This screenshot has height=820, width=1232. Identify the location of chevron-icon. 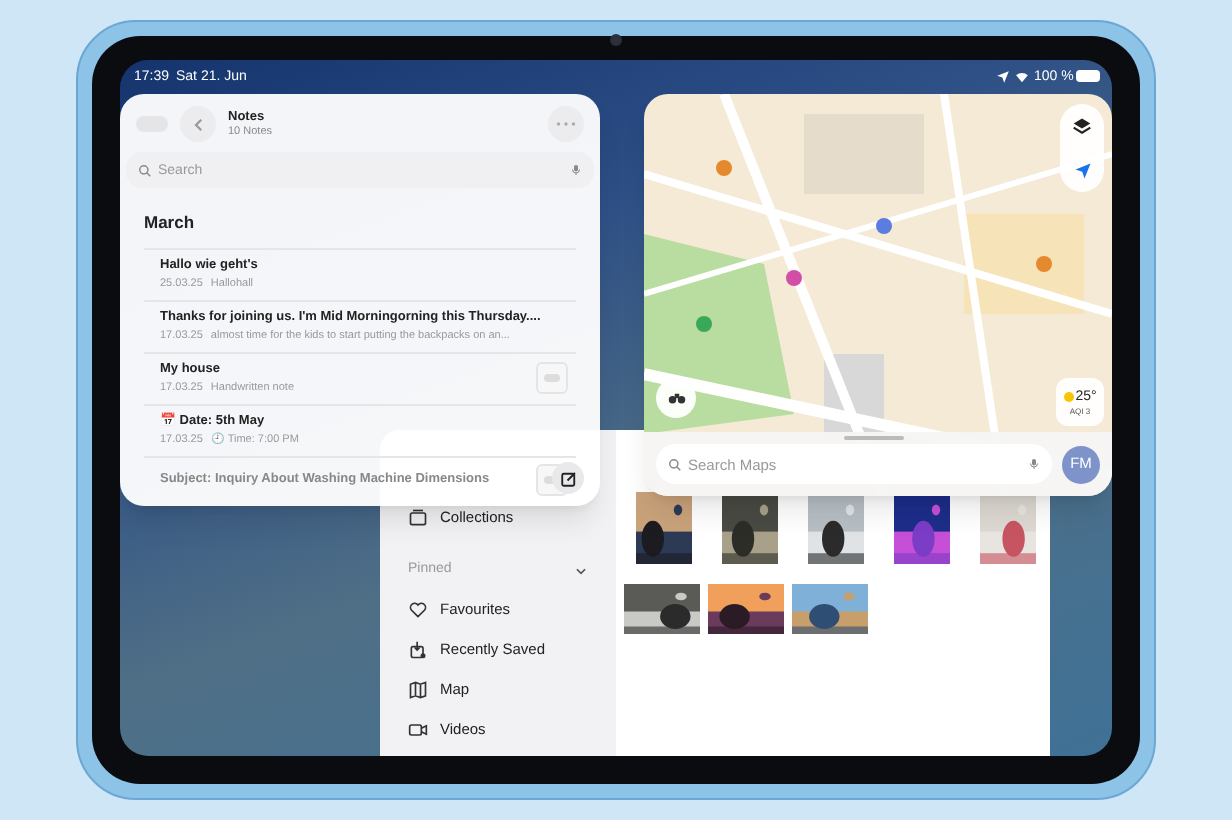
(581, 570).